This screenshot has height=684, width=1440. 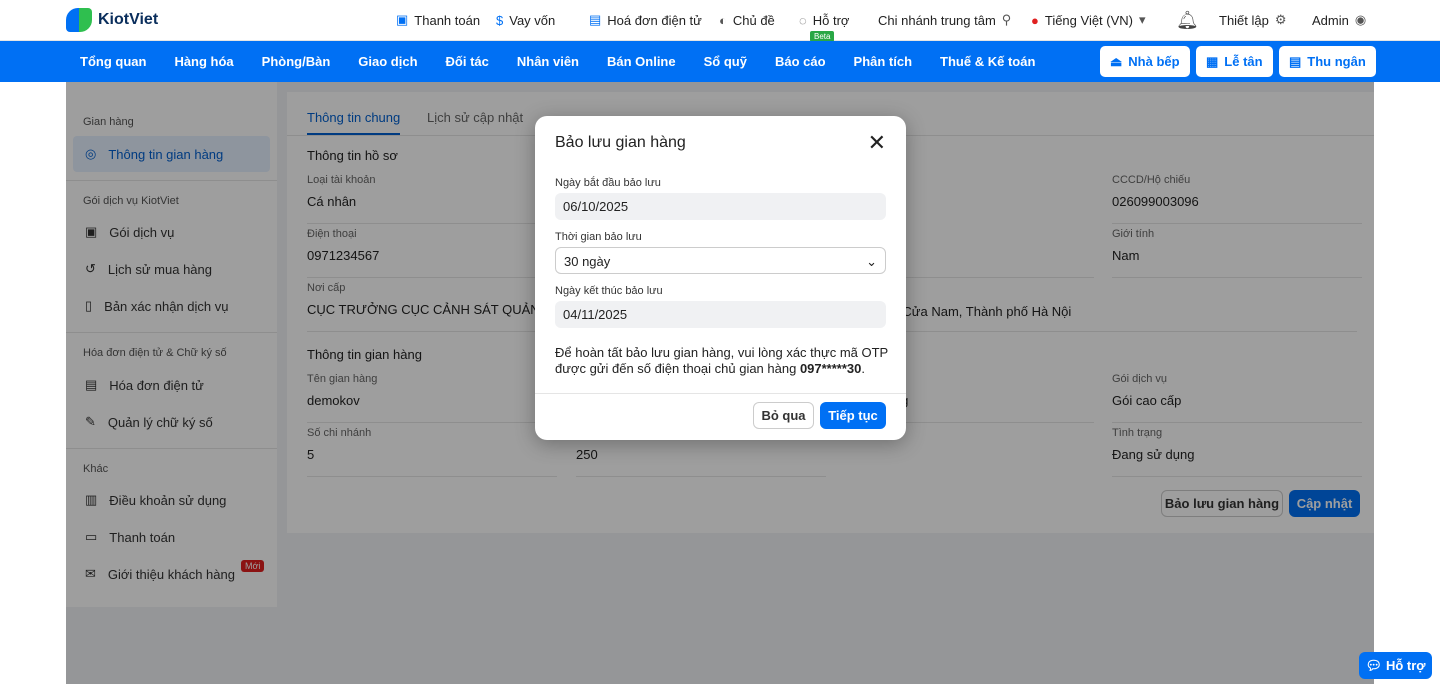 I want to click on nav-transactions: Giao dịch, so click(x=387, y=61).